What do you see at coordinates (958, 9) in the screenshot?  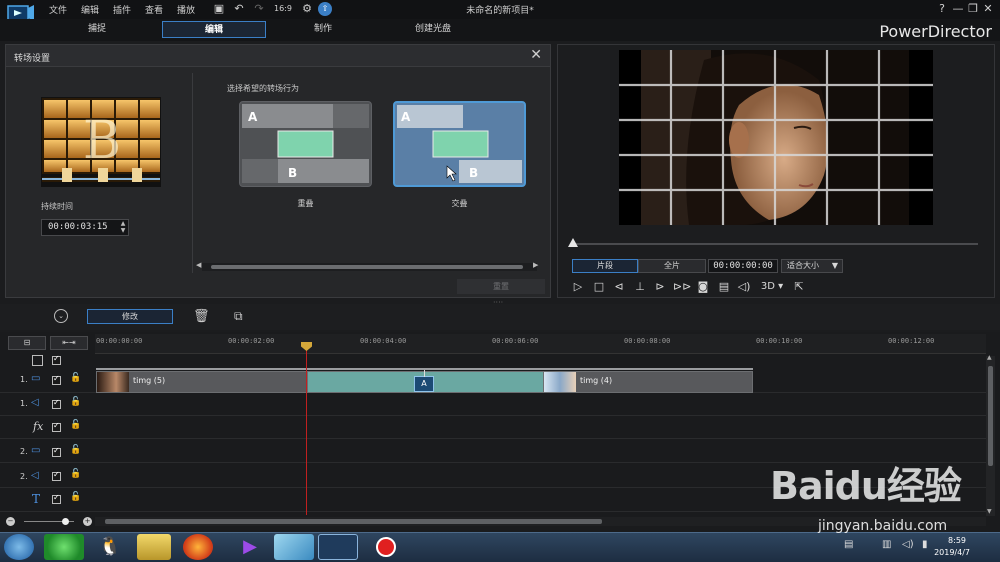 I see `minimize-icon: —` at bounding box center [958, 9].